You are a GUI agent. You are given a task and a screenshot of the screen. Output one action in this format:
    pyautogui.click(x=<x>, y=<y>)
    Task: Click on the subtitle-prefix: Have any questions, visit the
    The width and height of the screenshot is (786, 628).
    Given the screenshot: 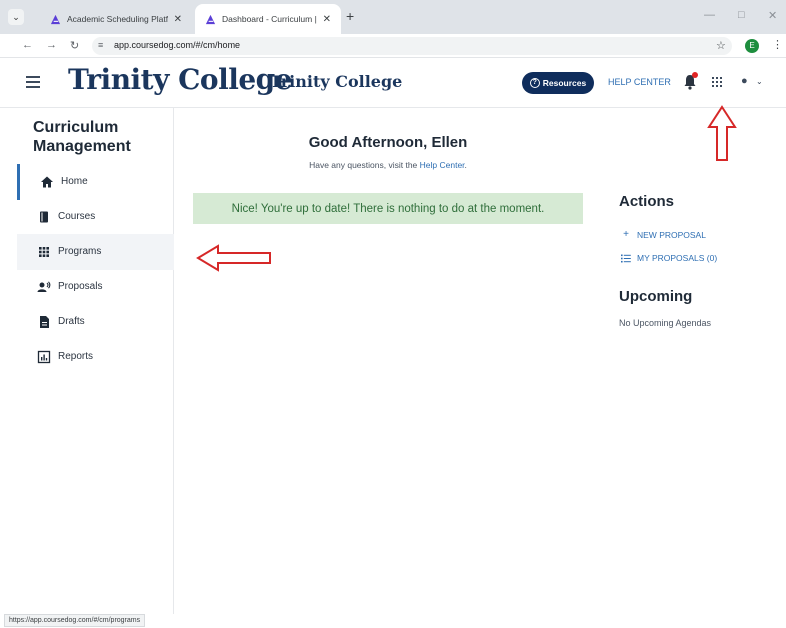 What is the action you would take?
    pyautogui.click(x=364, y=165)
    